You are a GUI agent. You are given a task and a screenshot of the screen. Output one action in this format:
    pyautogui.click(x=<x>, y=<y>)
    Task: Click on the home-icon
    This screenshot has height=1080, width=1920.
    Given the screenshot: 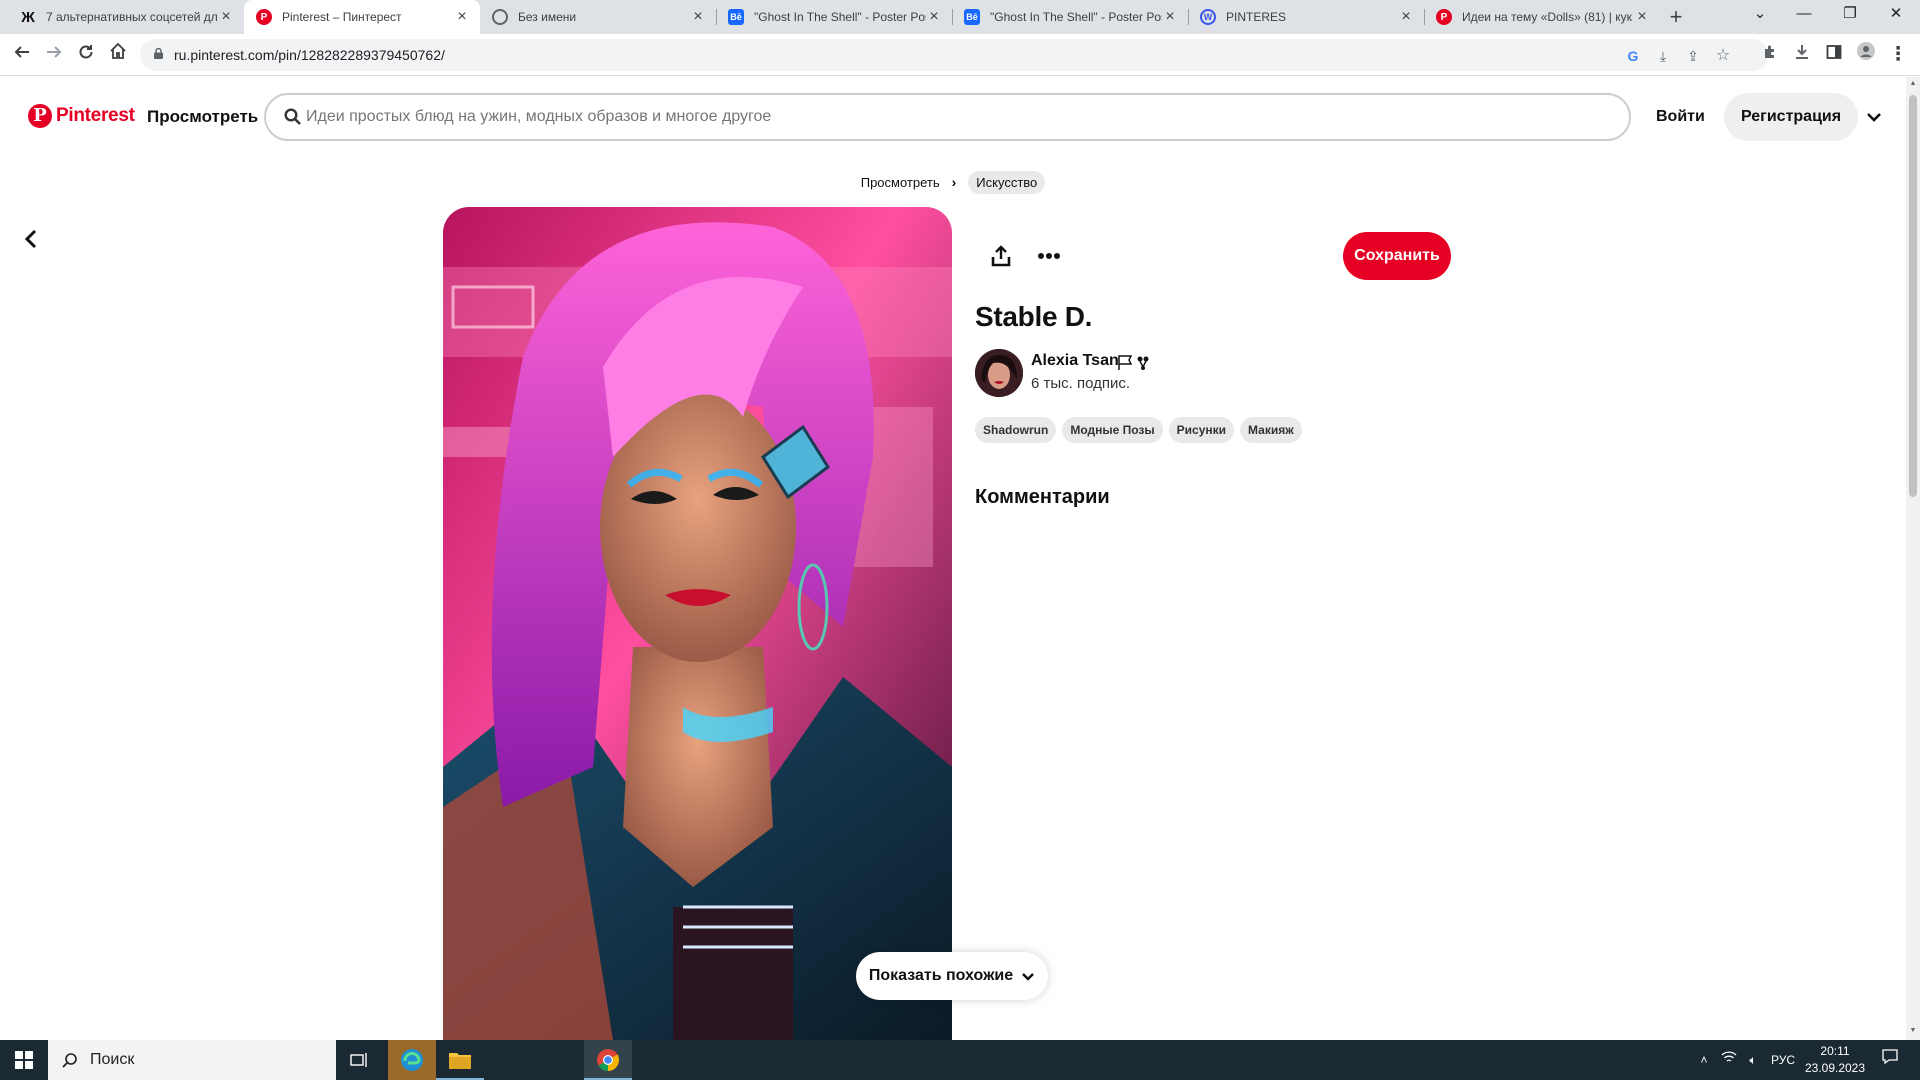 What is the action you would take?
    pyautogui.click(x=118, y=55)
    